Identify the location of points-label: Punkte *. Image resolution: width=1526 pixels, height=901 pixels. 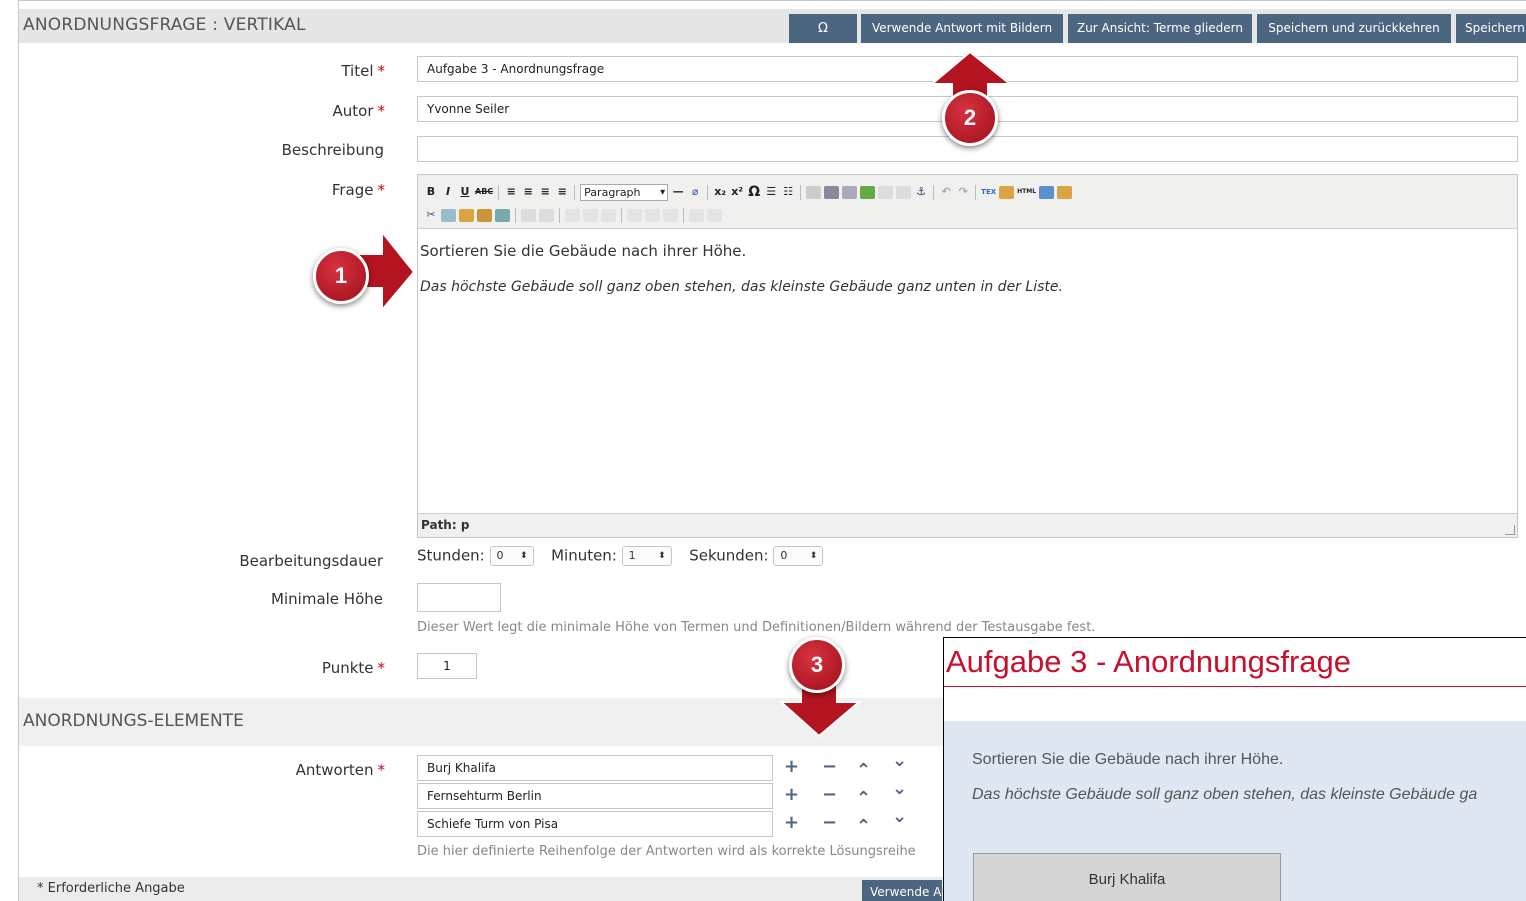
(353, 668).